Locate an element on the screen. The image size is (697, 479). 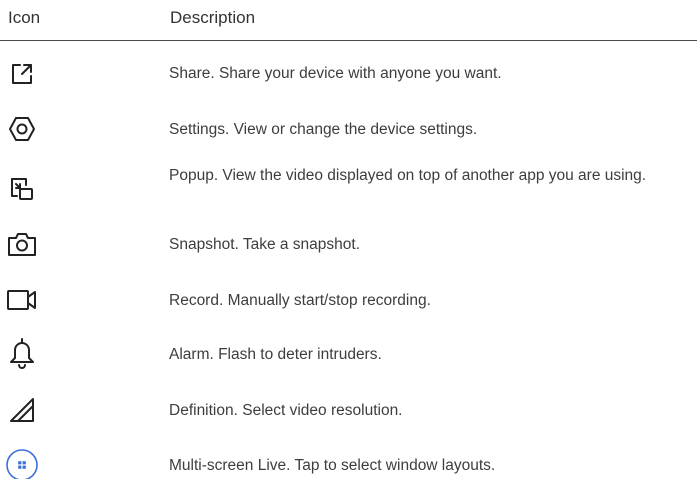
table-row-alarm: Alarm. Flash to deter intruders. is located at coordinates (348, 353).